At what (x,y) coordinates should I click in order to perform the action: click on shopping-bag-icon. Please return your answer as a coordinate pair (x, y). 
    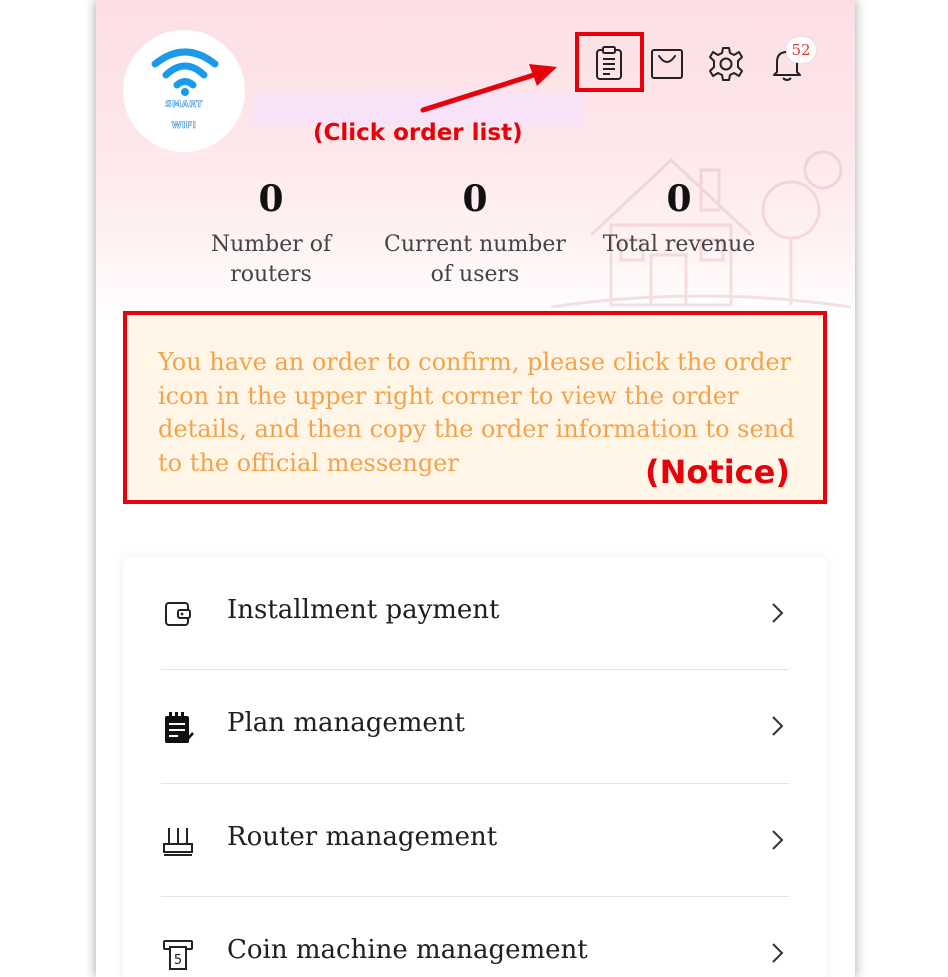
    Looking at the image, I should click on (667, 64).